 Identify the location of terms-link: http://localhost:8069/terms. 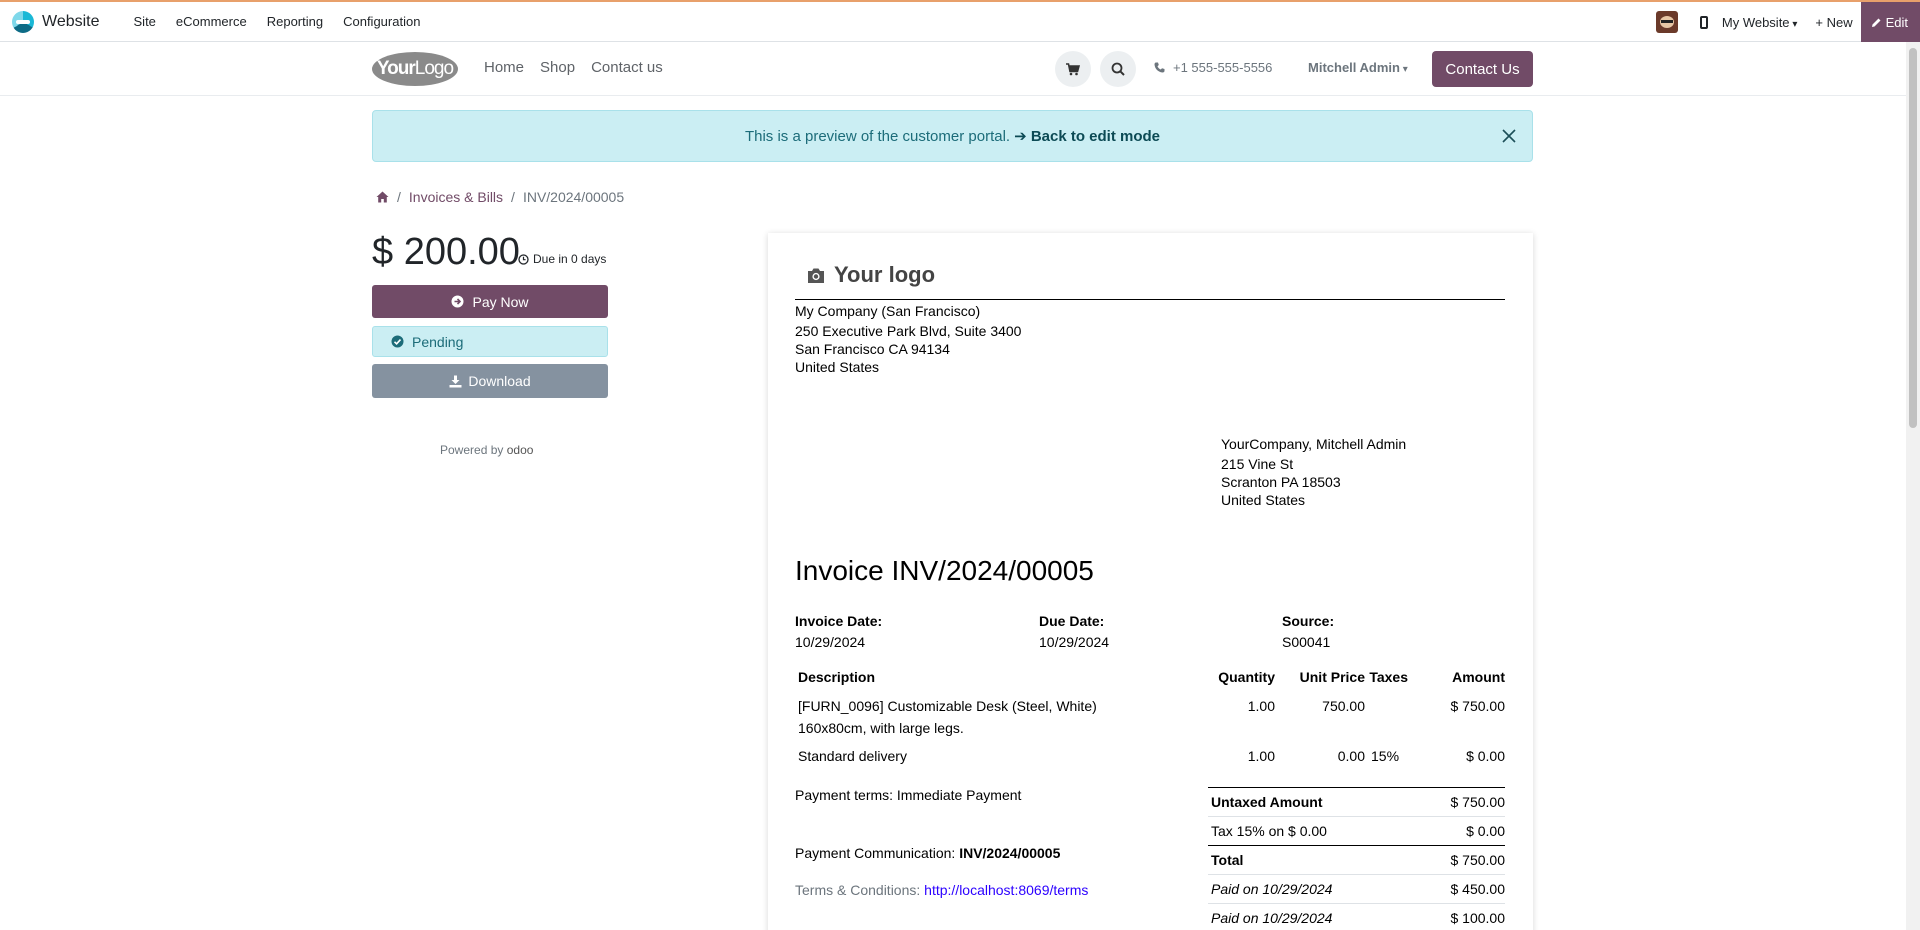
(1006, 890).